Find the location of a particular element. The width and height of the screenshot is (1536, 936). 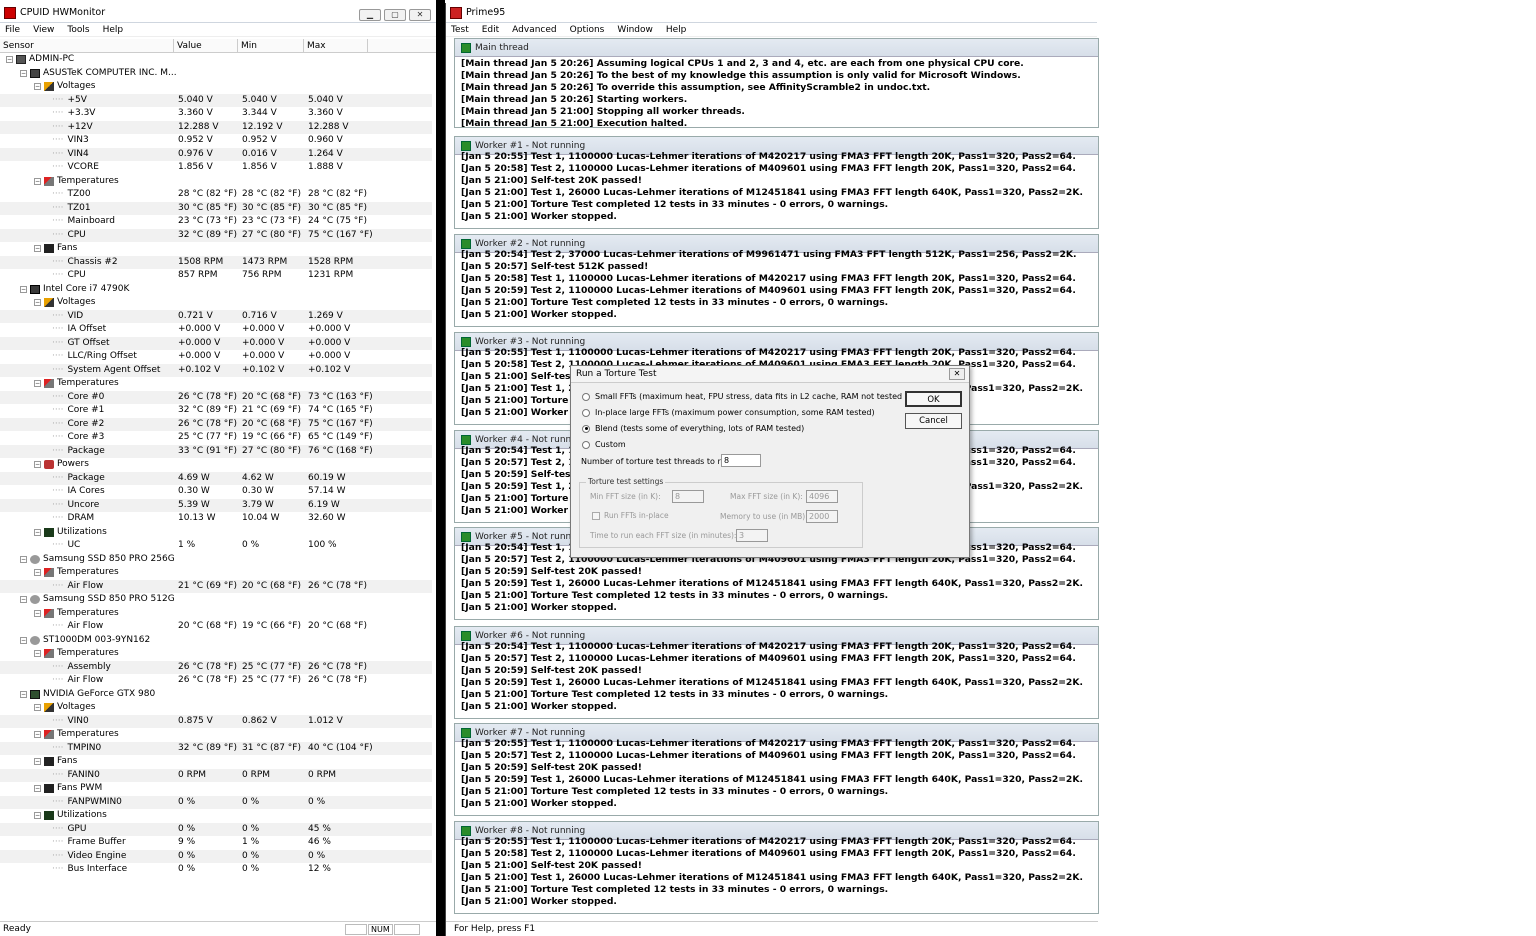

threads-input: 8 is located at coordinates (741, 460).